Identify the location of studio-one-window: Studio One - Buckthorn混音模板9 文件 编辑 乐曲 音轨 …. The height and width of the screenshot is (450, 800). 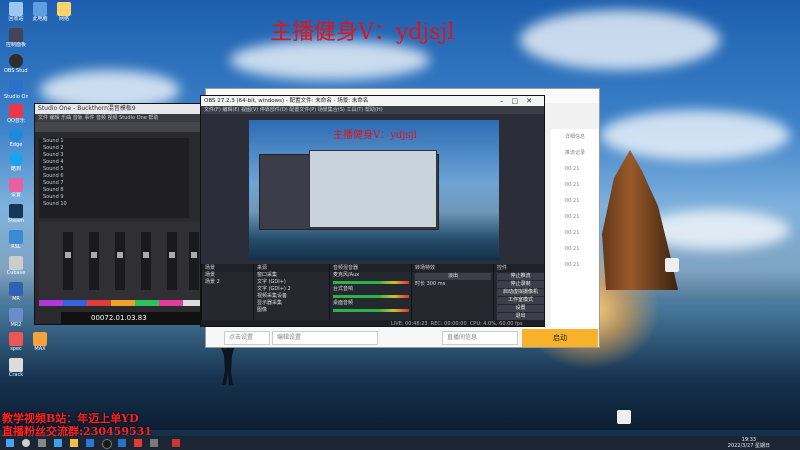
(122, 214).